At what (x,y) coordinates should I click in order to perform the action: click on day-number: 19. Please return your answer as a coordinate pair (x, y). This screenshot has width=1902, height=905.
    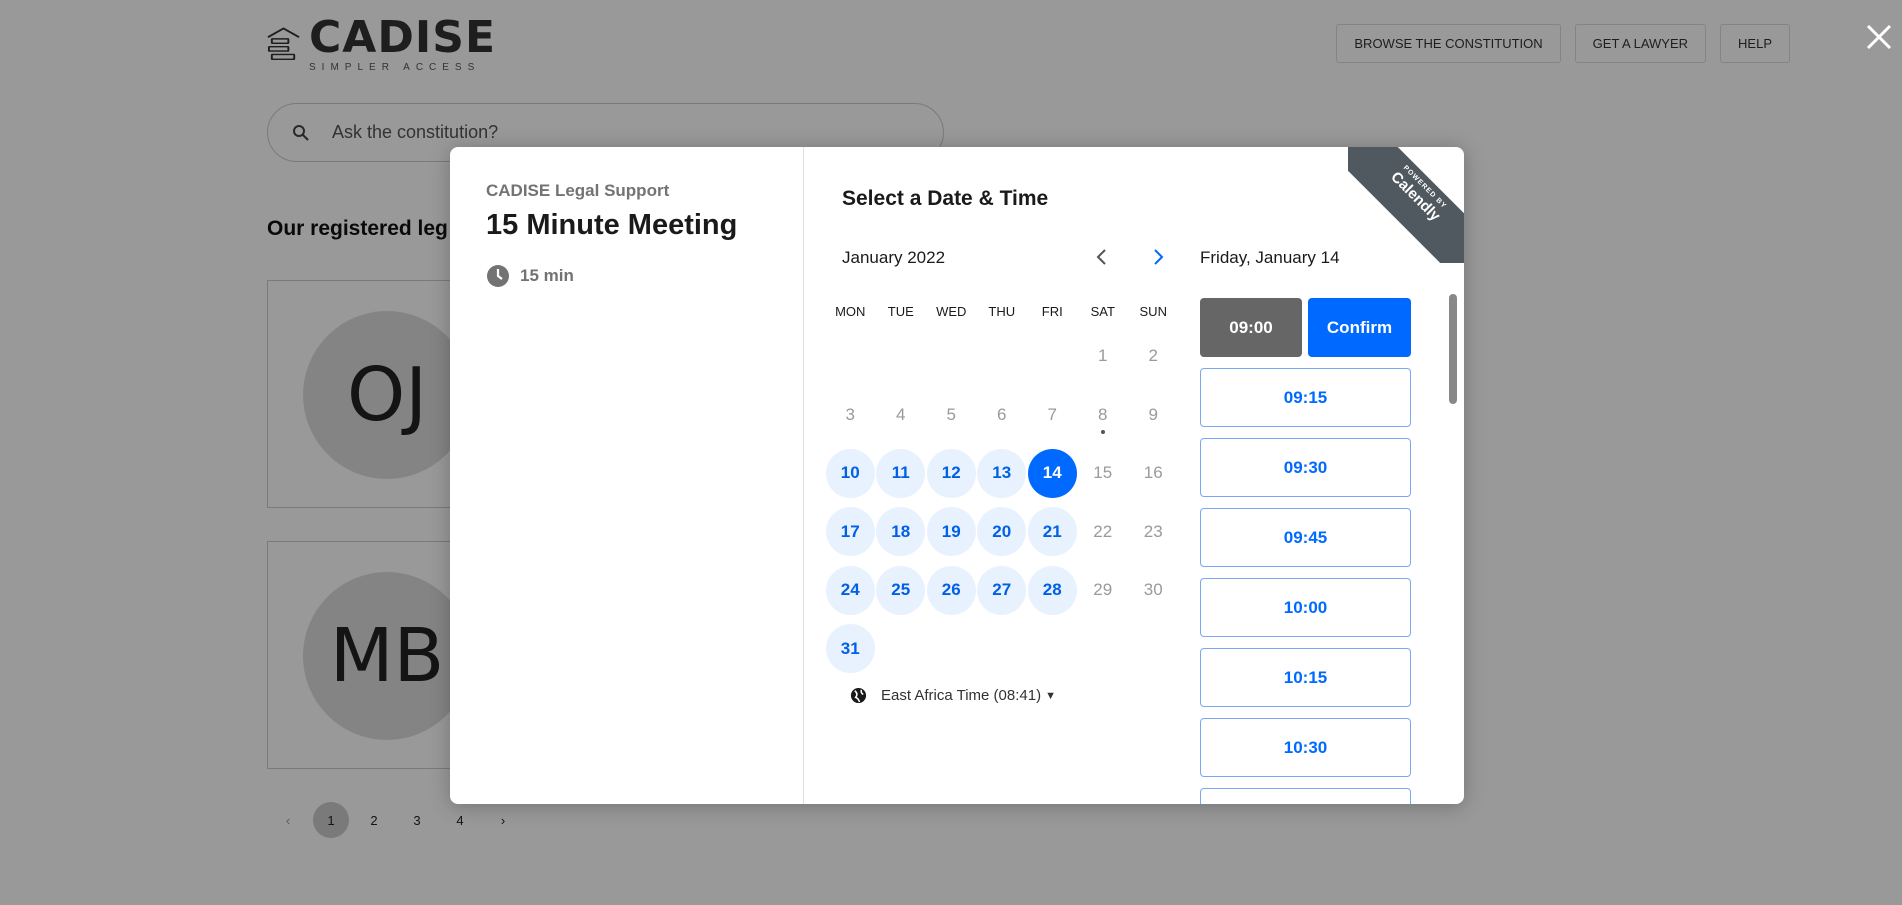
    Looking at the image, I should click on (951, 532).